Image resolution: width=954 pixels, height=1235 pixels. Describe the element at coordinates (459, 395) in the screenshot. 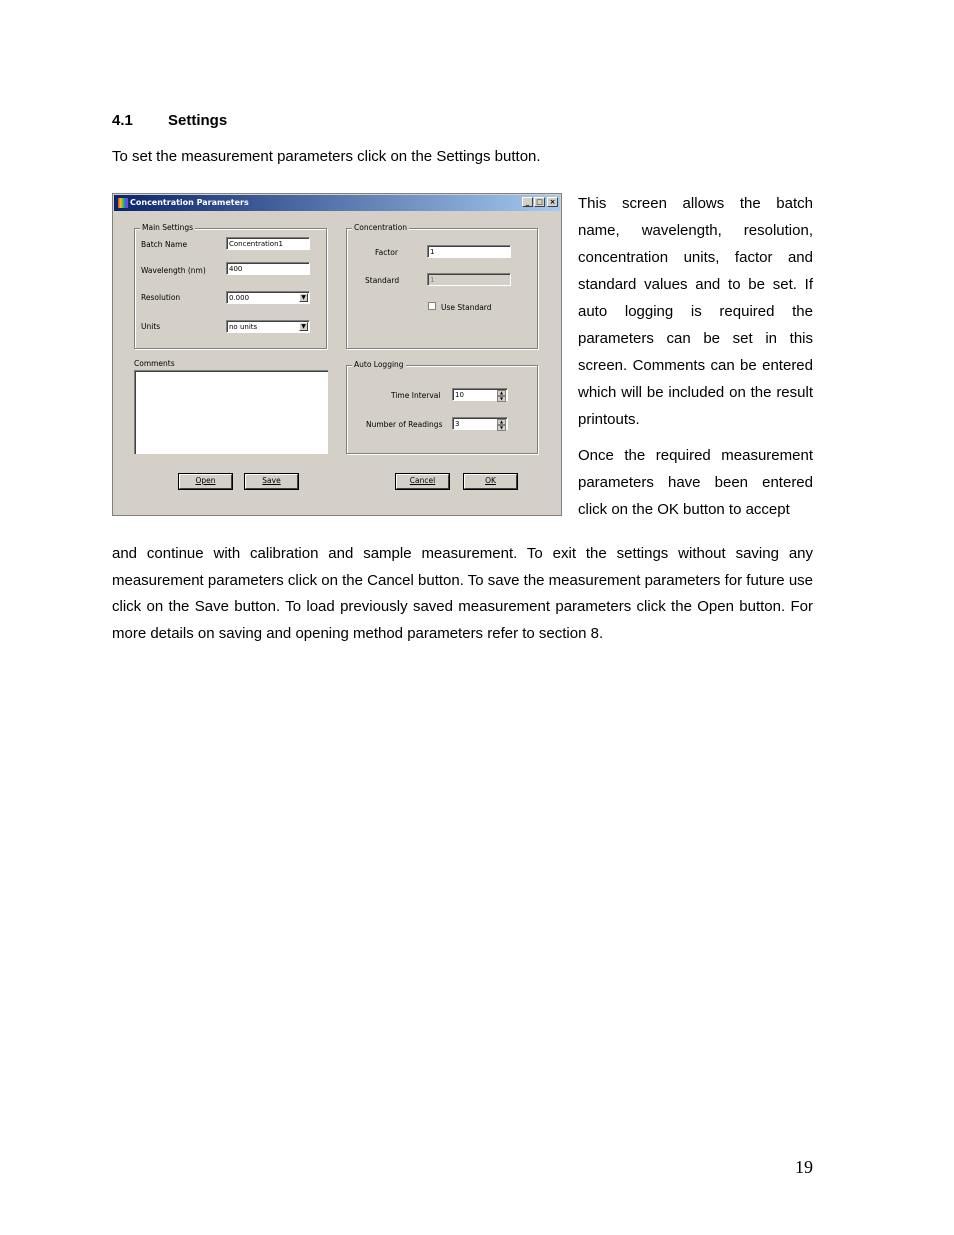

I see `time-interval-value: 10` at that location.